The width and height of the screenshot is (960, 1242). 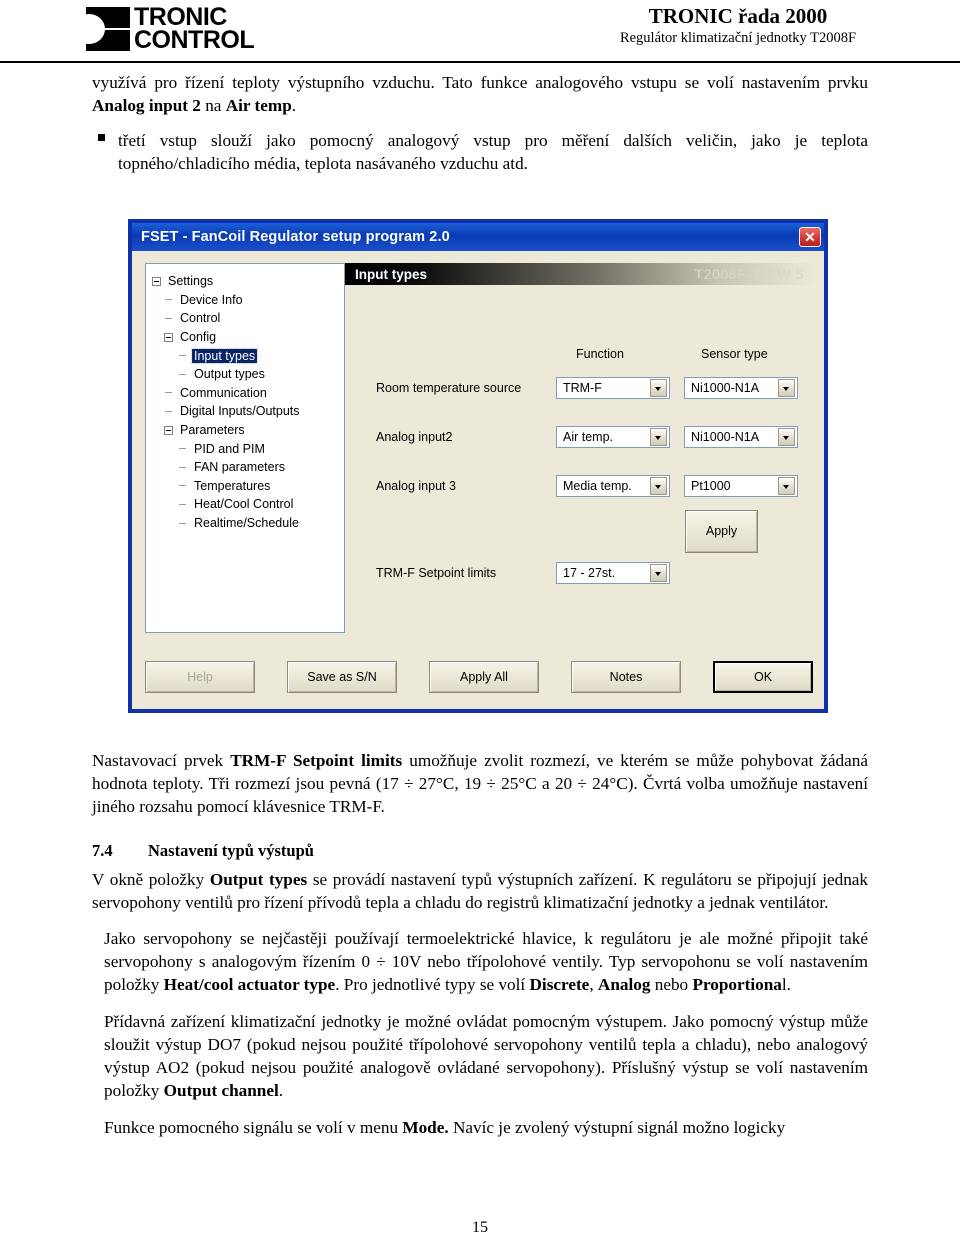 What do you see at coordinates (246, 300) in the screenshot?
I see `tree-item-device-info: Device Info` at bounding box center [246, 300].